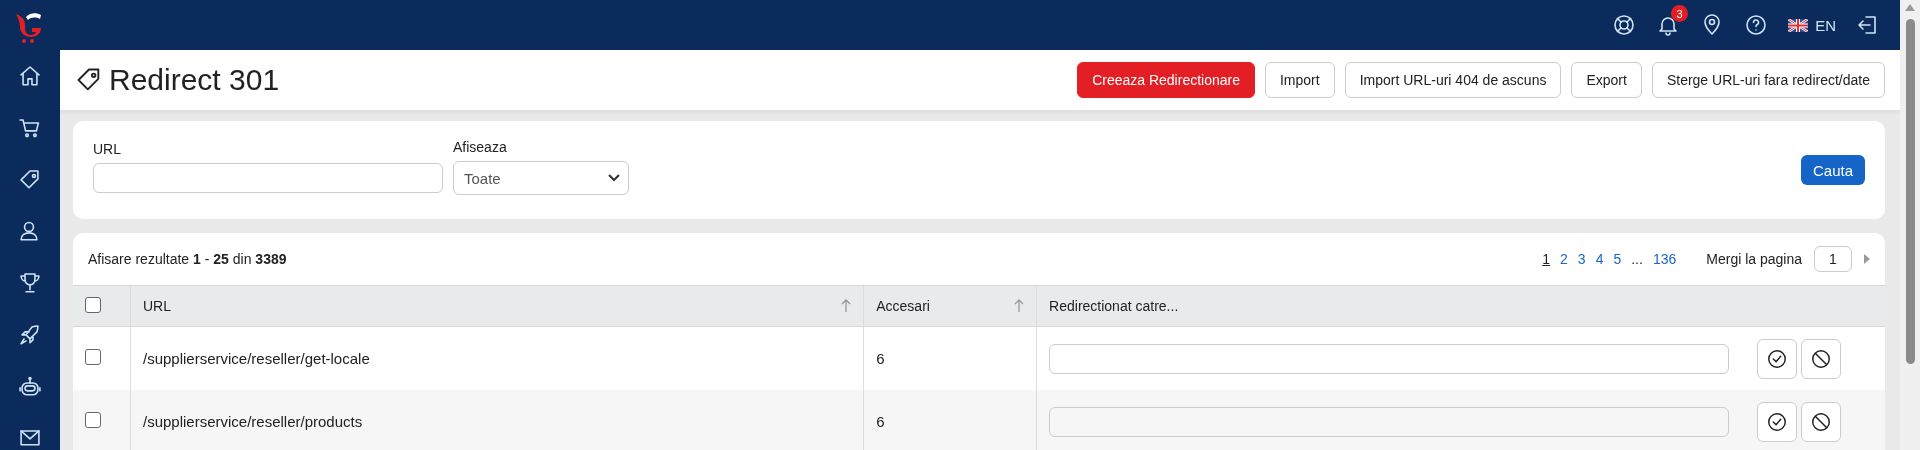 The width and height of the screenshot is (1920, 450). Describe the element at coordinates (614, 178) in the screenshot. I see `chevron-down-icon` at that location.